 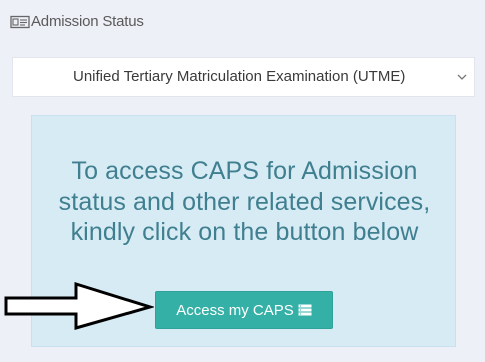 I want to click on chevron-down-icon, so click(x=462, y=77).